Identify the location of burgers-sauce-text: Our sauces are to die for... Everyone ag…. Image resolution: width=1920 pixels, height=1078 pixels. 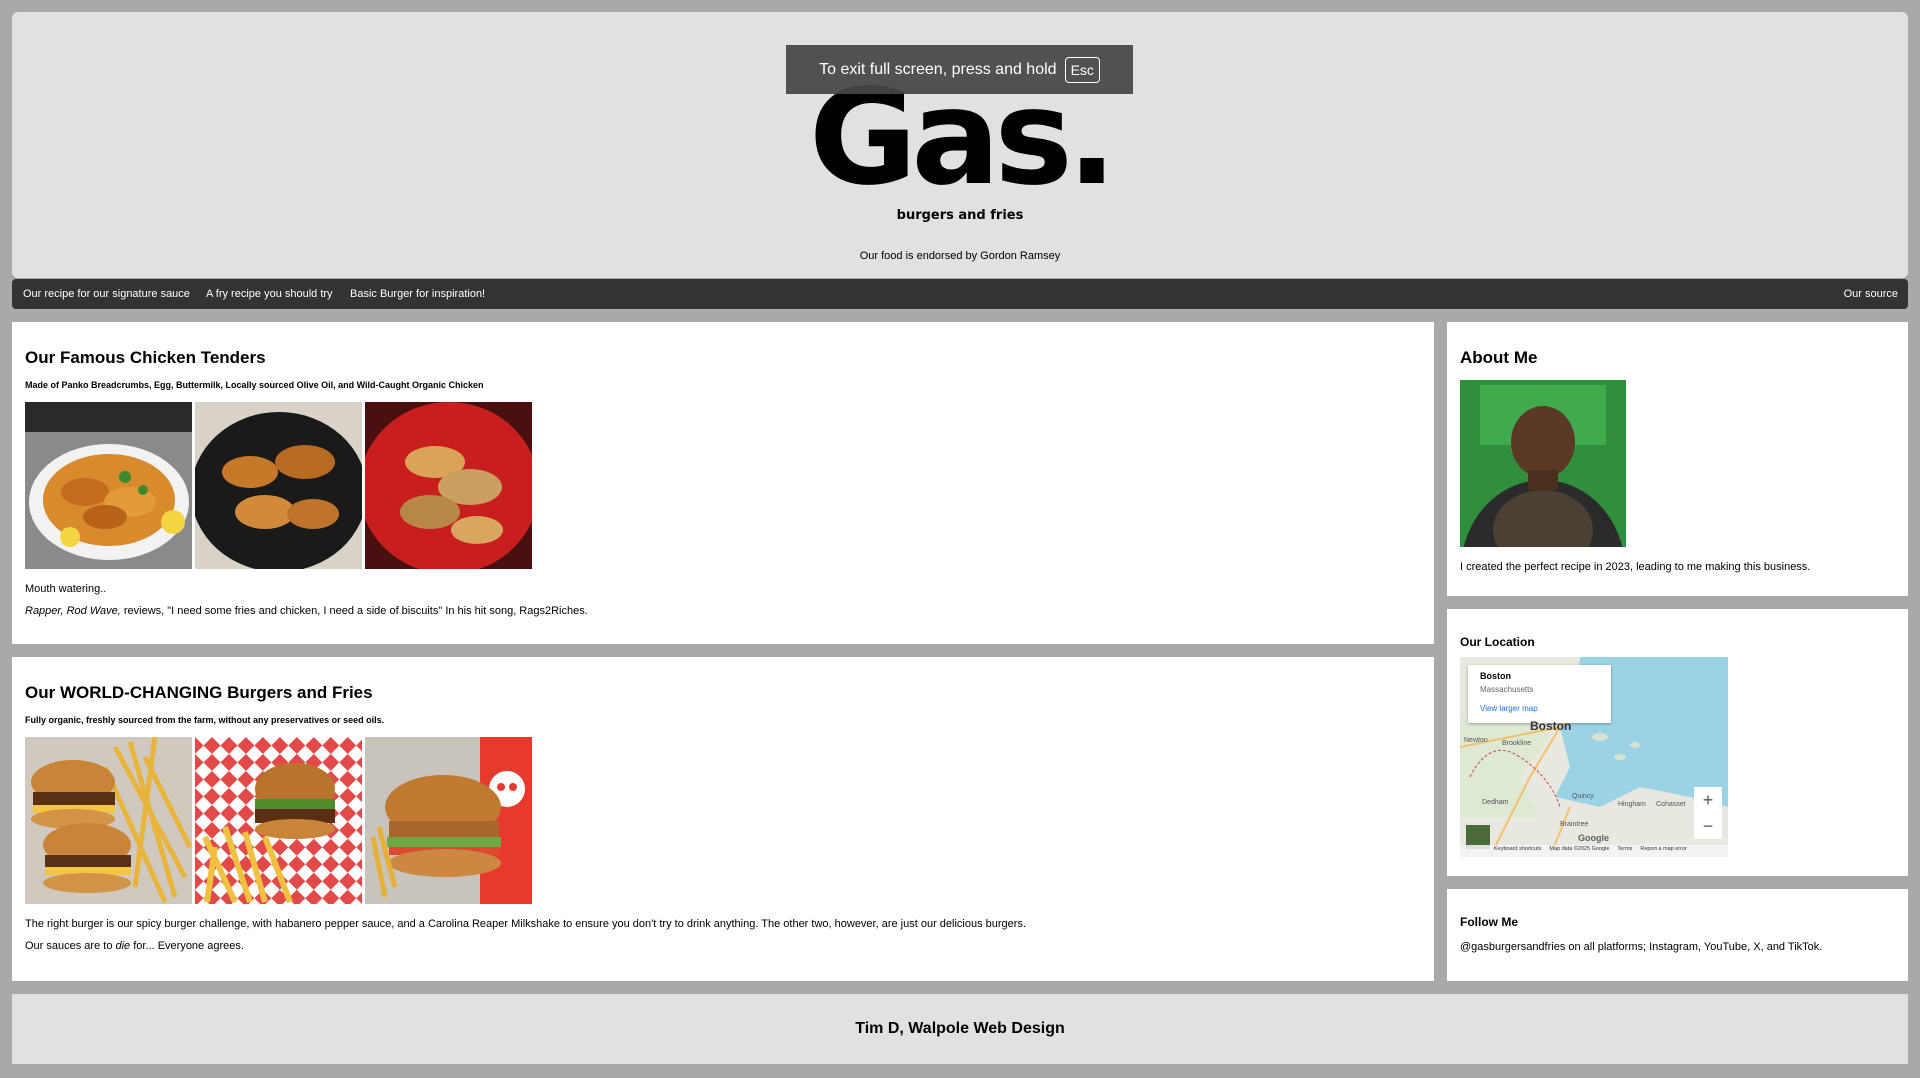
(723, 946).